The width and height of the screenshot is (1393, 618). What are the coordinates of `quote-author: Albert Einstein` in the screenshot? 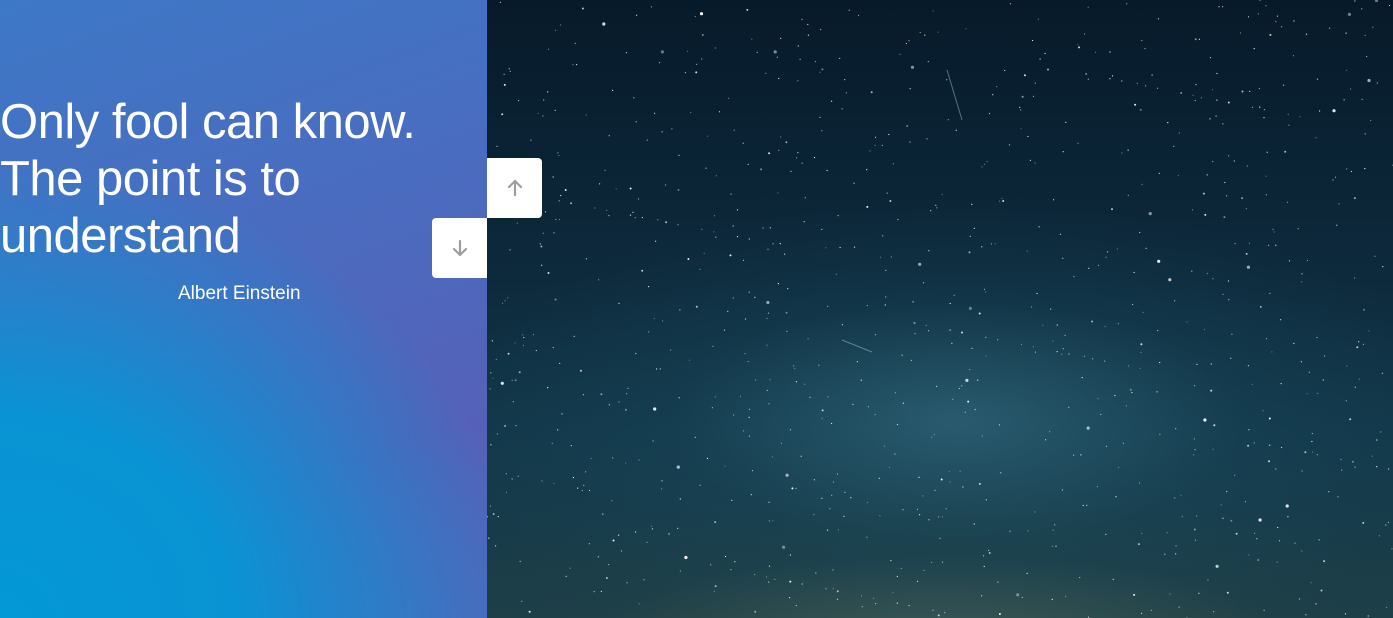 It's located at (239, 293).